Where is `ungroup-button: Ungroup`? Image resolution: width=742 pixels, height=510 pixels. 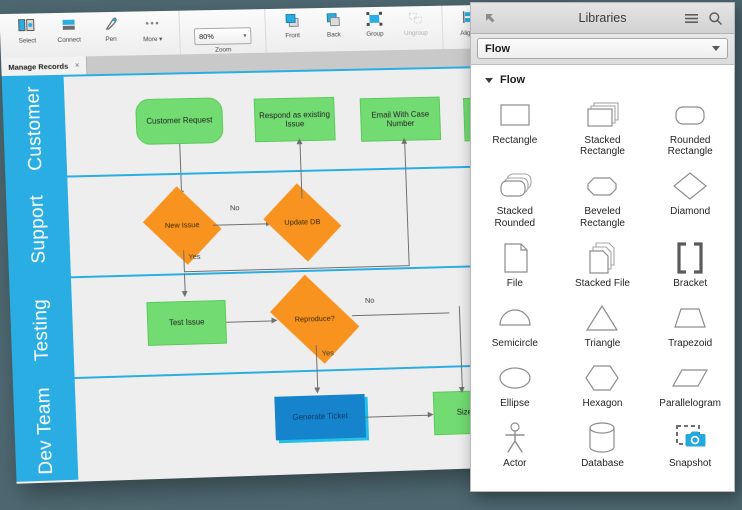
ungroup-button: Ungroup is located at coordinates (415, 27).